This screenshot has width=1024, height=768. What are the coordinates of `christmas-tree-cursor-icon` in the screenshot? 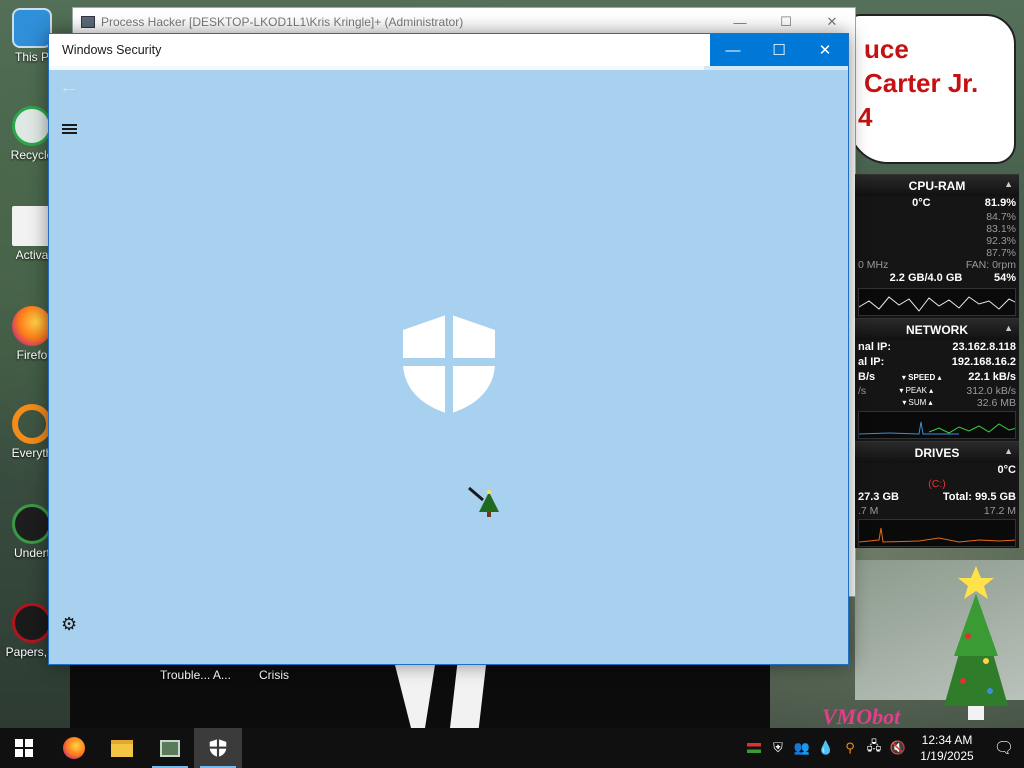 It's located at (483, 501).